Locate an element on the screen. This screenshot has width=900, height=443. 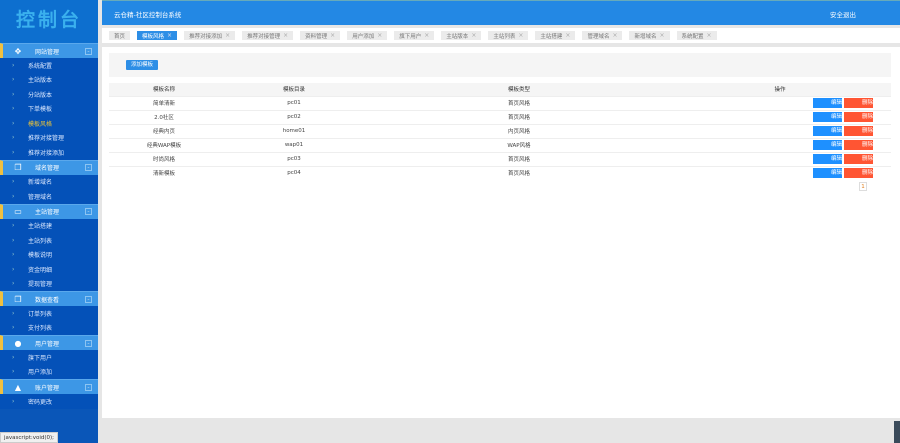
tab: 主站列表 × is located at coordinates (508, 35).